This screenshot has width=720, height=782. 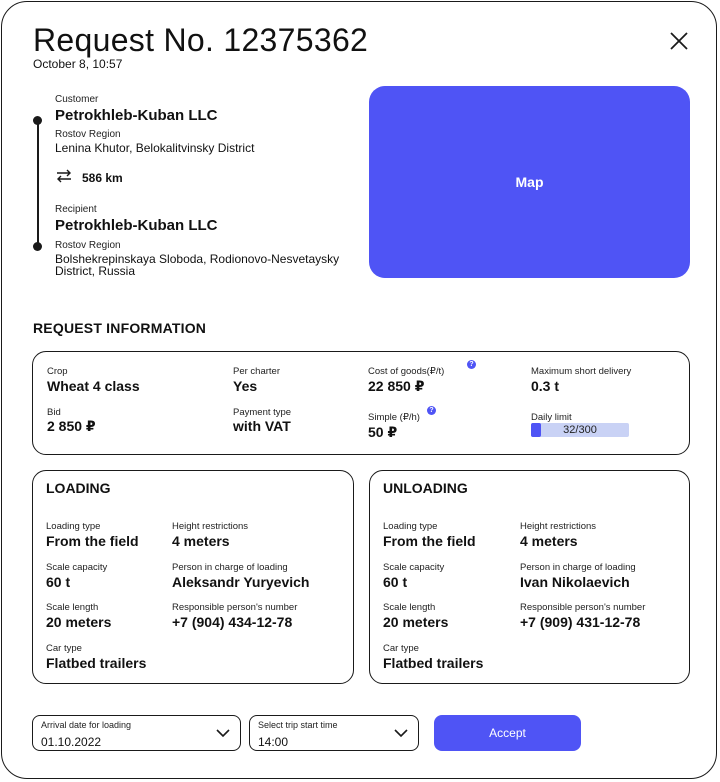 I want to click on customer-label: Customer, so click(x=77, y=99).